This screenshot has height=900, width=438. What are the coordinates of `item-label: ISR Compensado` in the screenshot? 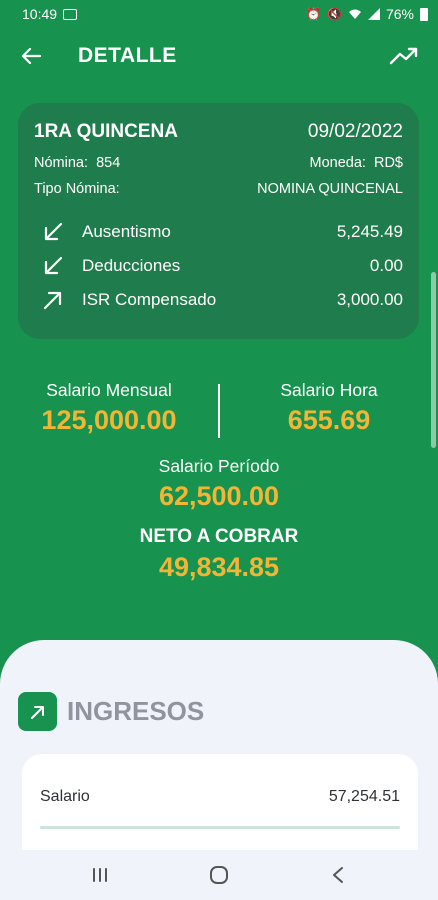 It's located at (149, 299).